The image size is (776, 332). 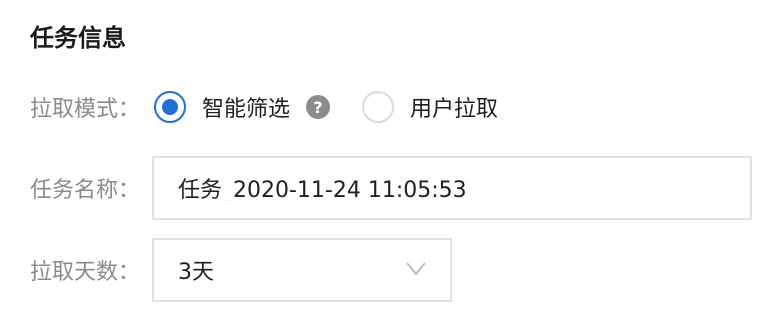 What do you see at coordinates (78, 38) in the screenshot?
I see `section-title: 任务信息` at bounding box center [78, 38].